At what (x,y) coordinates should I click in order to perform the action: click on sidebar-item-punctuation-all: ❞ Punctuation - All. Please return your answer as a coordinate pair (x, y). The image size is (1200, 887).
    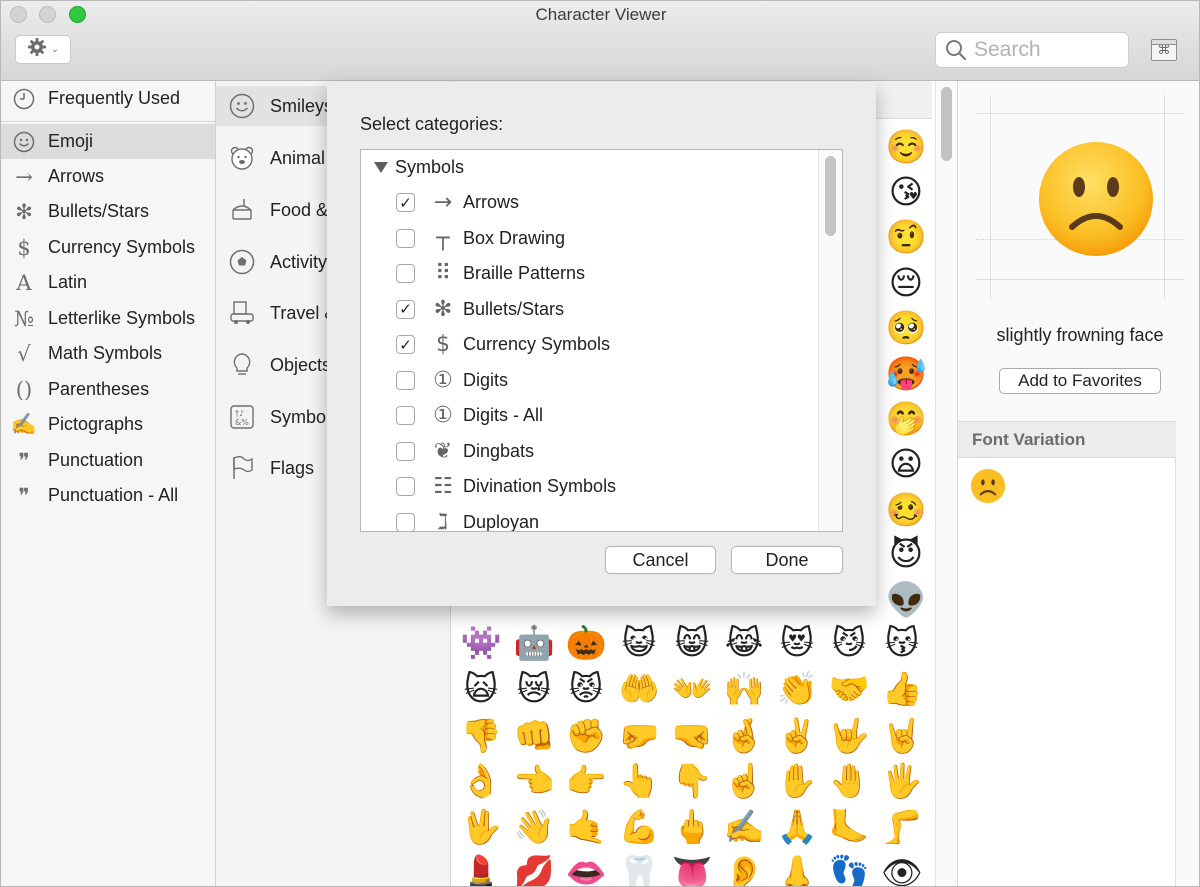
    Looking at the image, I should click on (108, 495).